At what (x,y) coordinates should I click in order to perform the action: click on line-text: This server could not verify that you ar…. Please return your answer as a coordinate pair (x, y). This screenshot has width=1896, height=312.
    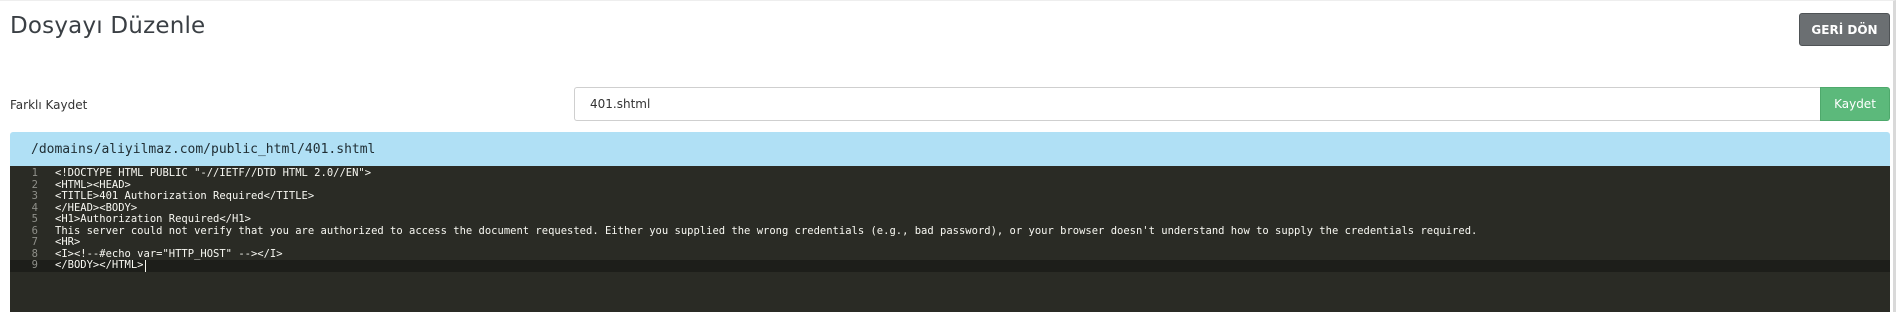
    Looking at the image, I should click on (766, 230).